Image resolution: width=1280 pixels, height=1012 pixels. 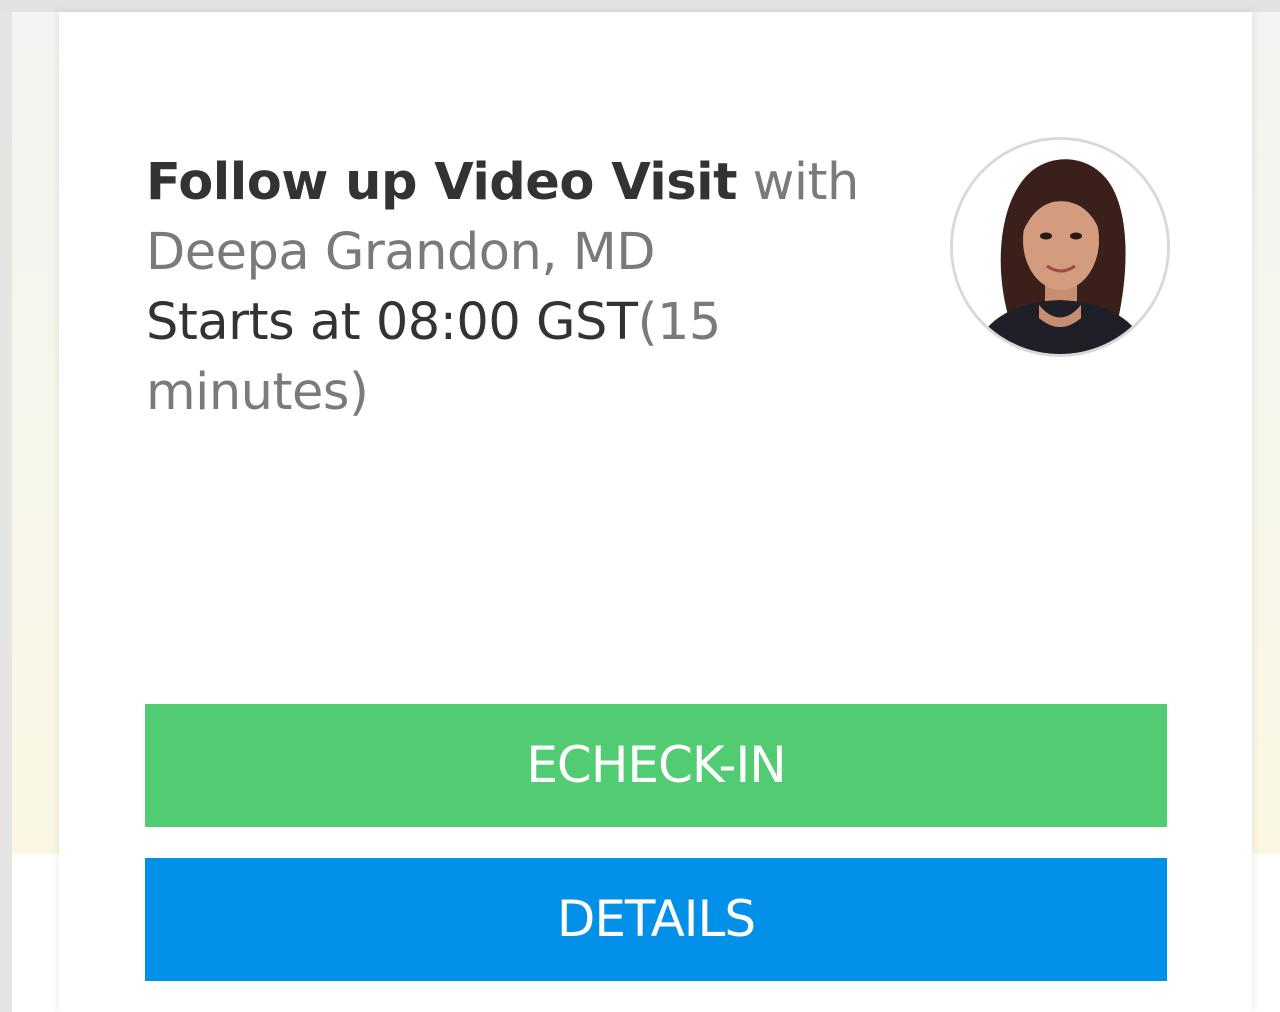 I want to click on visit-title-line: Follow up Video Visit with, so click(x=506, y=183).